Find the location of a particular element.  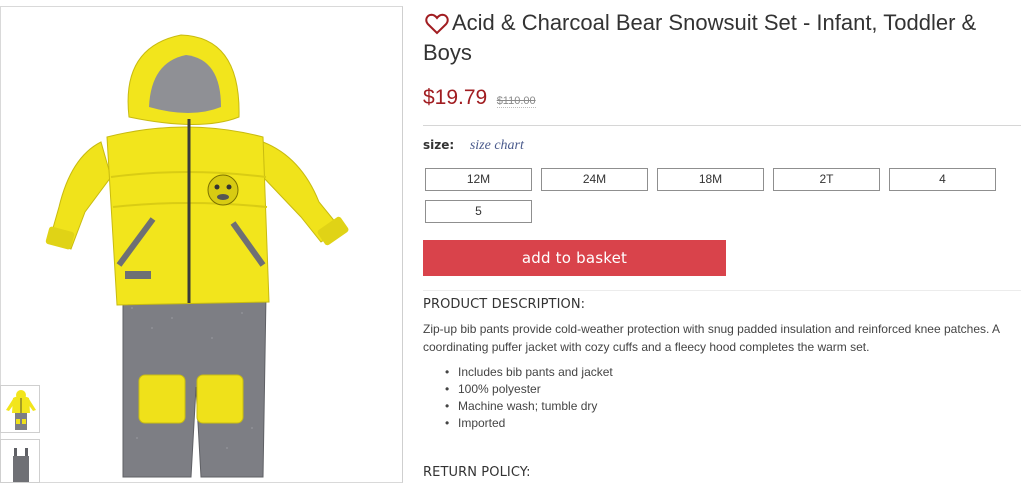

size-label: size: is located at coordinates (439, 145).